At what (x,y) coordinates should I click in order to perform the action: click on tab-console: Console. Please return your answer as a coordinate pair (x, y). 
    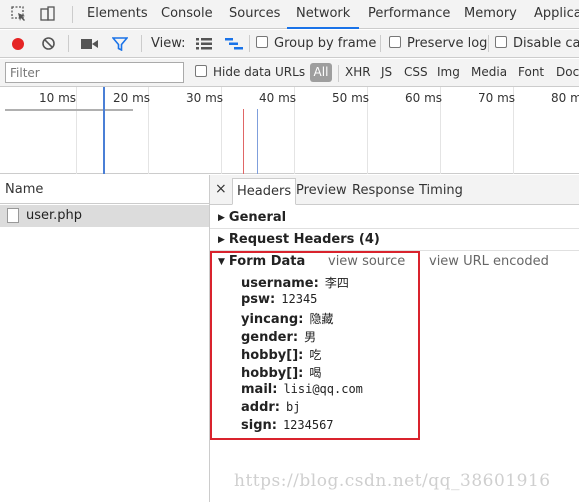
    Looking at the image, I should click on (187, 14).